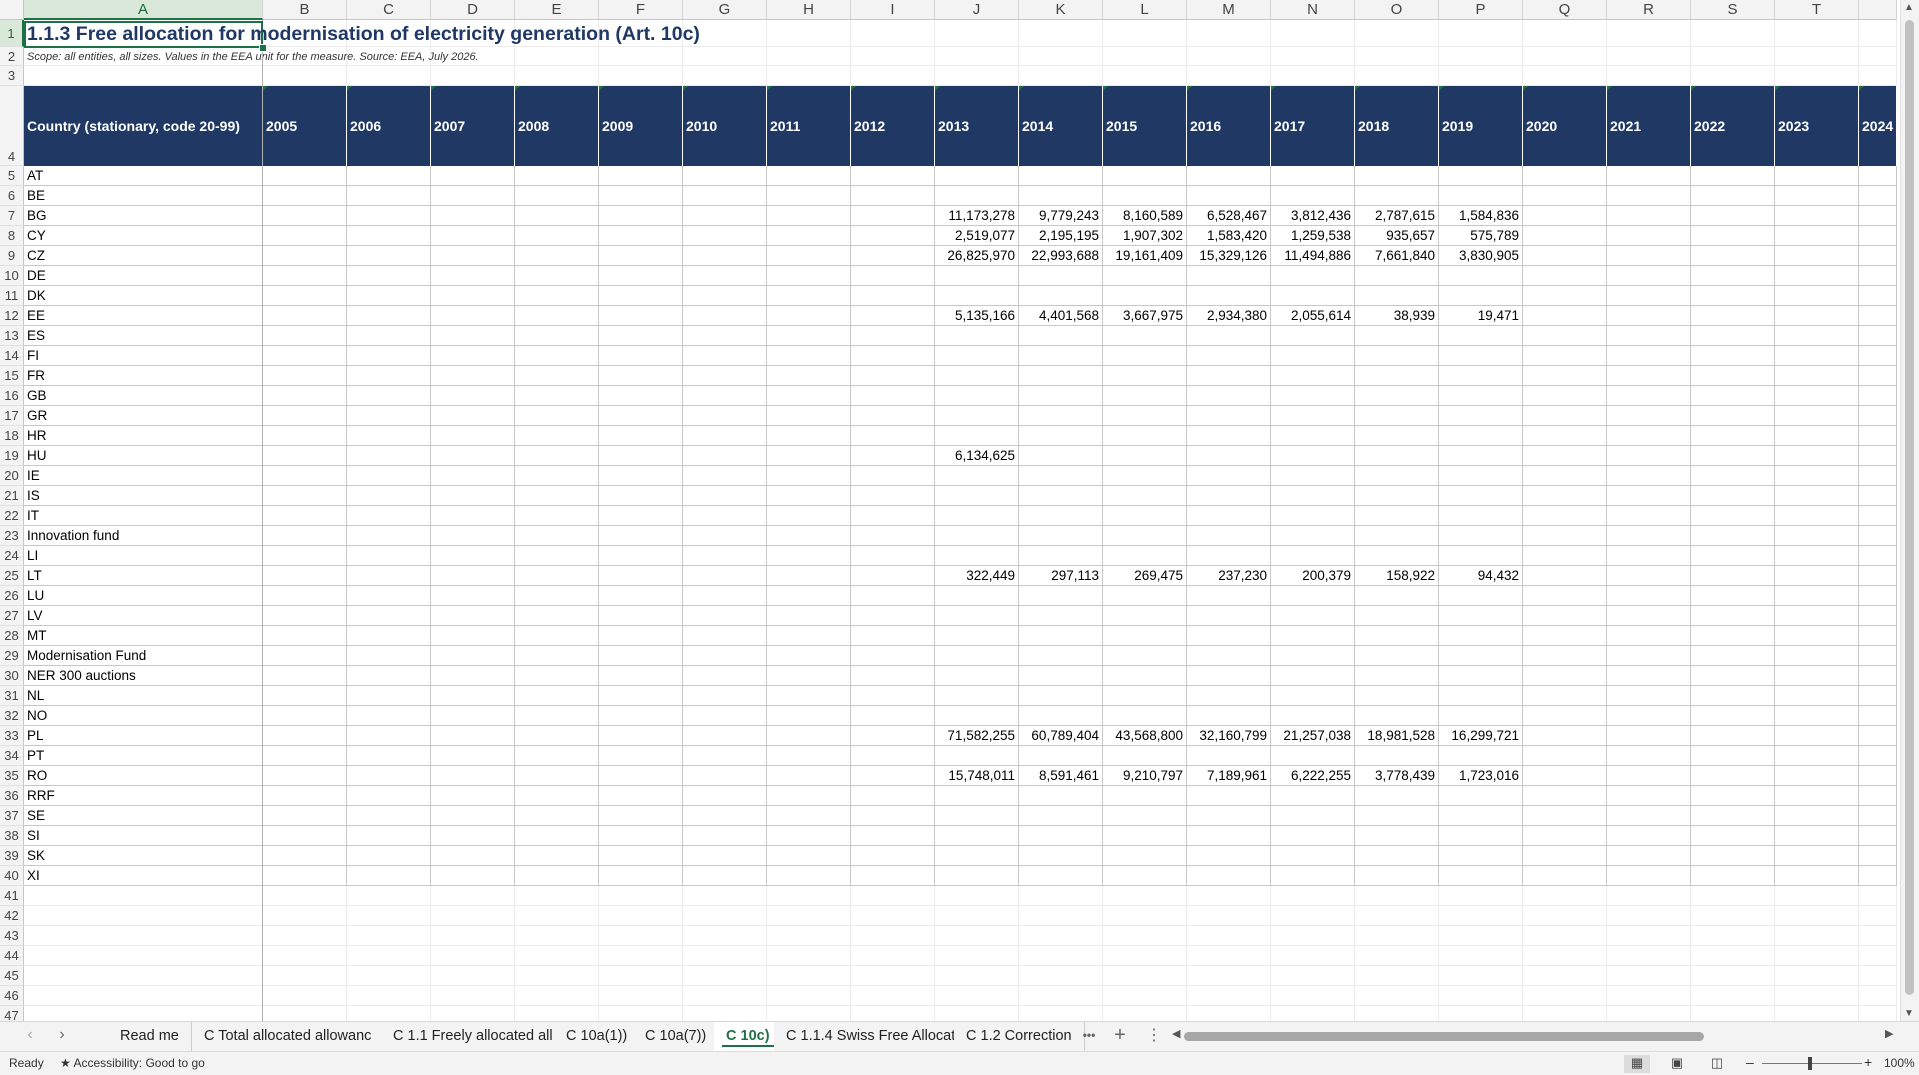 Image resolution: width=1919 pixels, height=1075 pixels. Describe the element at coordinates (1145, 776) in the screenshot. I see `value-cell: 9,210,797` at that location.